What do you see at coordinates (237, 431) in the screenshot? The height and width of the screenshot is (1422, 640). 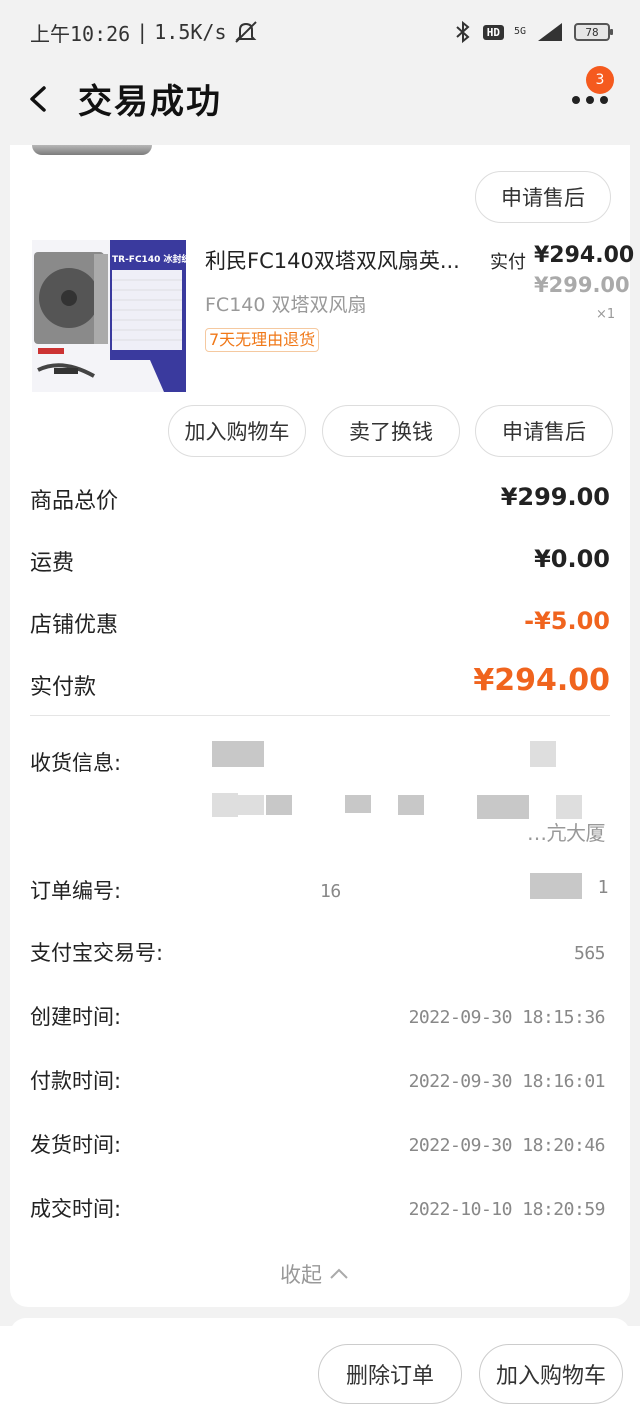 I see `add-cart-button: 加入购物车` at bounding box center [237, 431].